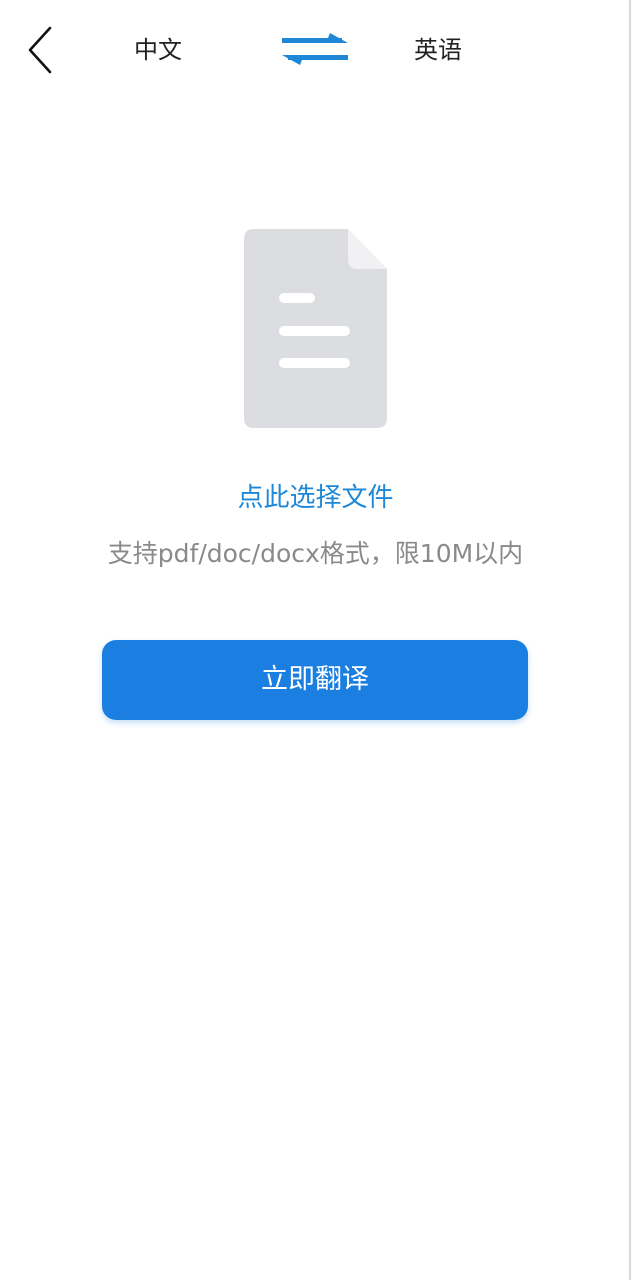 This screenshot has height=1280, width=631. I want to click on chevron-left-icon, so click(40, 50).